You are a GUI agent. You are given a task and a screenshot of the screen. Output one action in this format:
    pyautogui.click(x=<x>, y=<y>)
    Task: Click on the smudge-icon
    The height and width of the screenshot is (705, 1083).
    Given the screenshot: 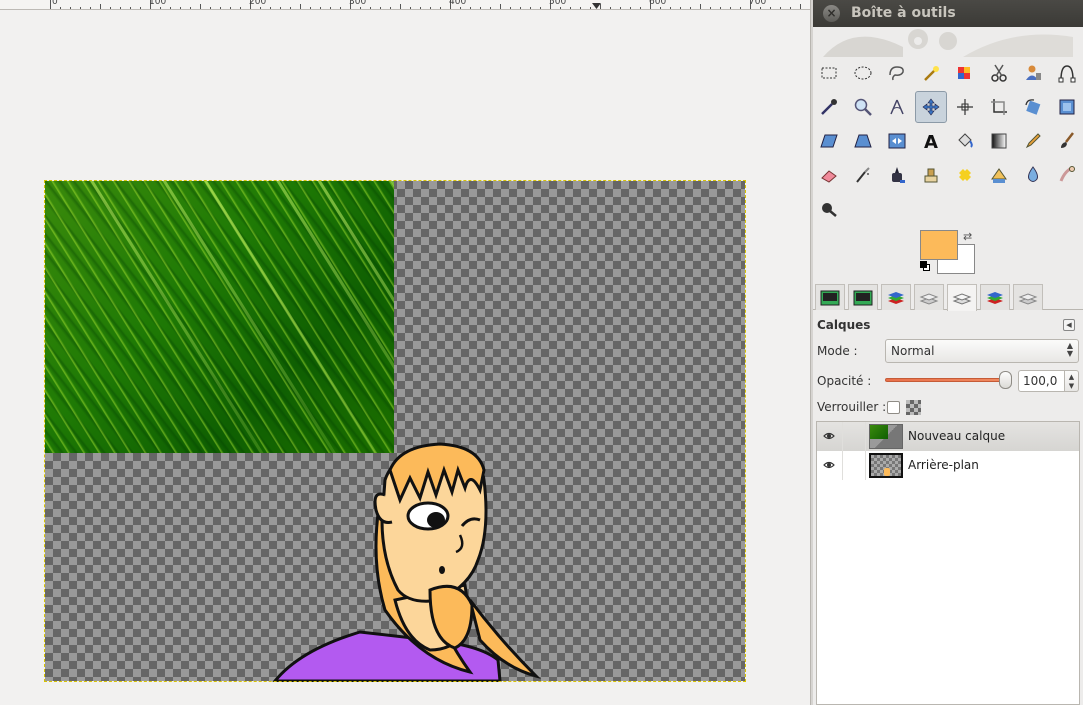 What is the action you would take?
    pyautogui.click(x=1067, y=175)
    